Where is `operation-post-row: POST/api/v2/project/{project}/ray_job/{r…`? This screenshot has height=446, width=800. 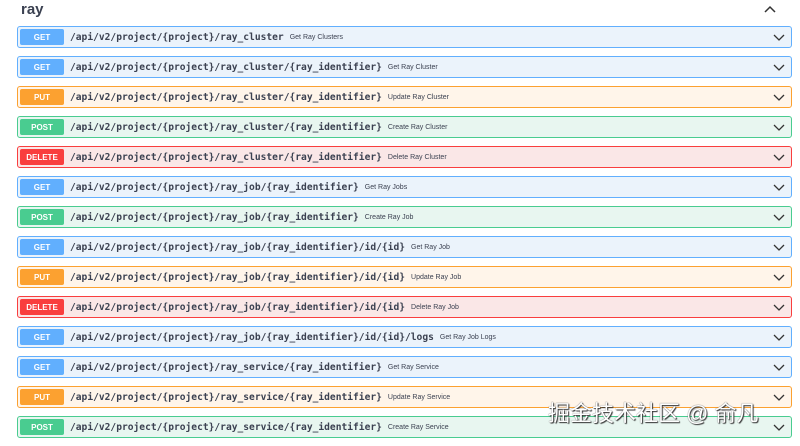
operation-post-row: POST/api/v2/project/{project}/ray_job/{r… is located at coordinates (404, 217).